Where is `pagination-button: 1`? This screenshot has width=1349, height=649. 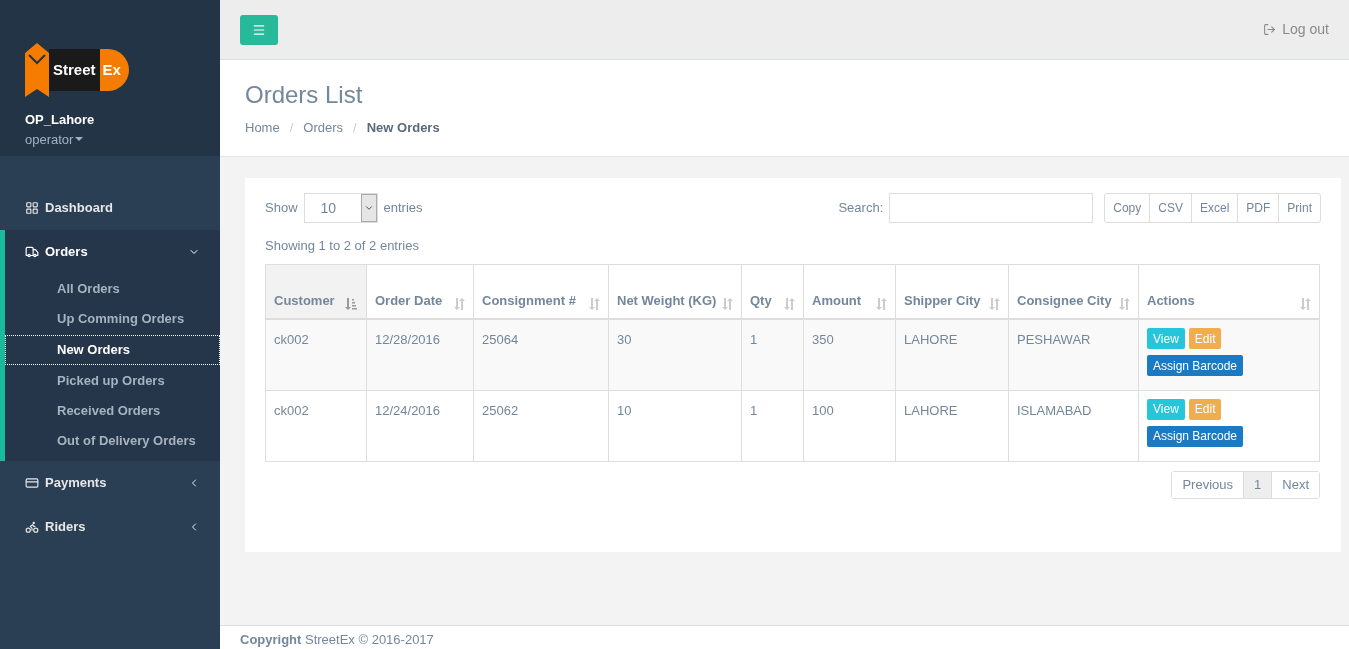 pagination-button: 1 is located at coordinates (1257, 484).